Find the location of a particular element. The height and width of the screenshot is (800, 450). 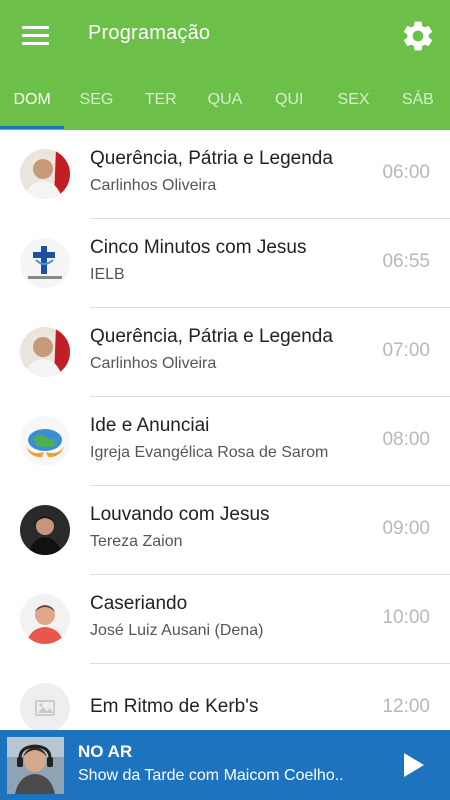

program-time: 06:00 is located at coordinates (406, 172).